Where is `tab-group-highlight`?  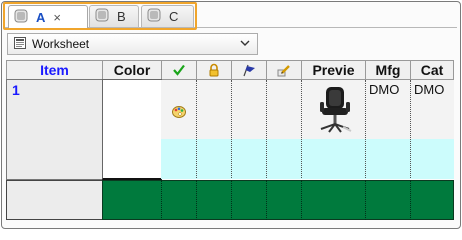 tab-group-highlight is located at coordinates (100, 16).